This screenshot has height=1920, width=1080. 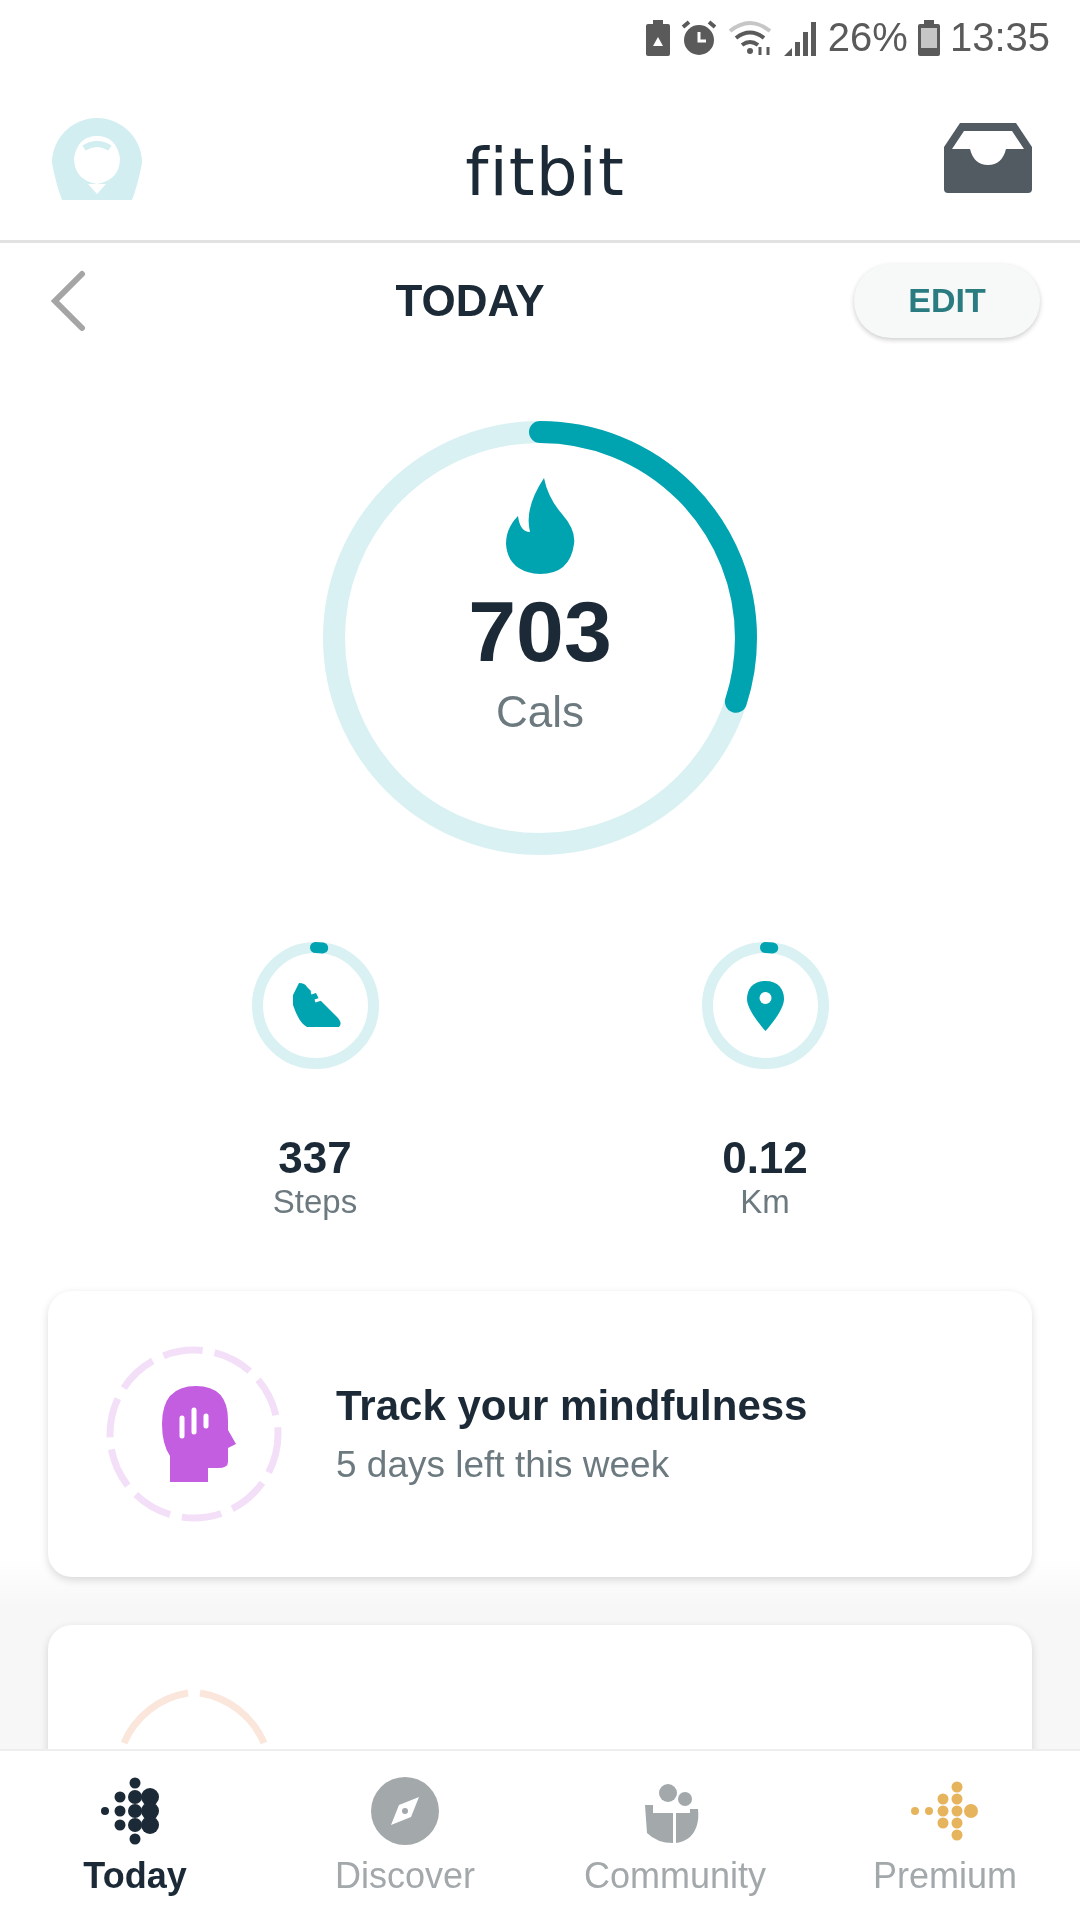 What do you see at coordinates (315, 1158) in the screenshot?
I see `stat-value: 337` at bounding box center [315, 1158].